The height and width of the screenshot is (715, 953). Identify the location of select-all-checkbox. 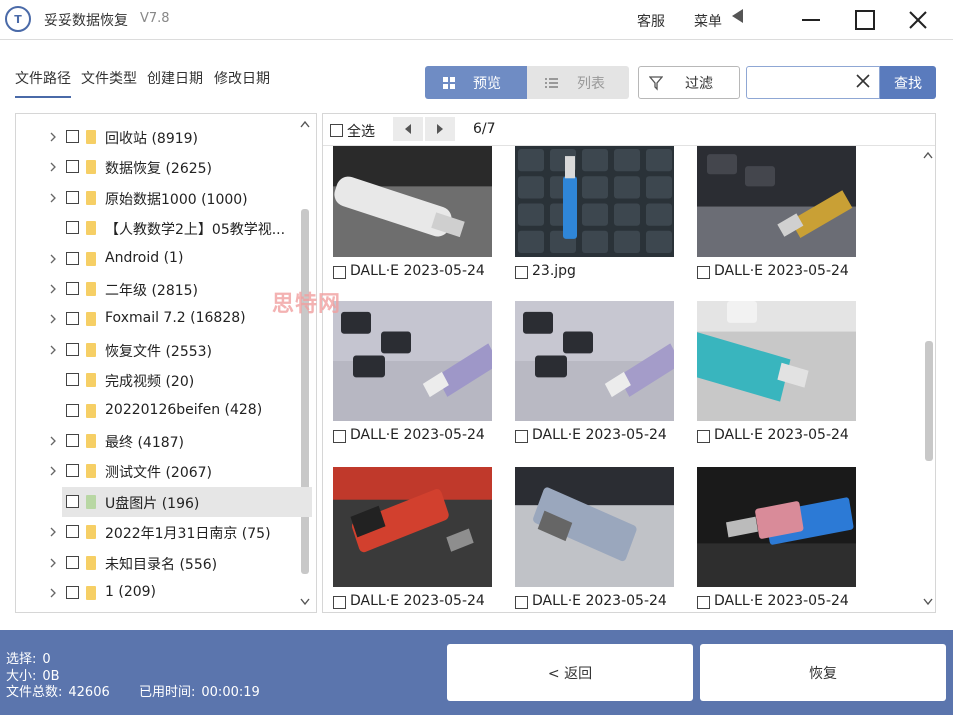
(336, 130).